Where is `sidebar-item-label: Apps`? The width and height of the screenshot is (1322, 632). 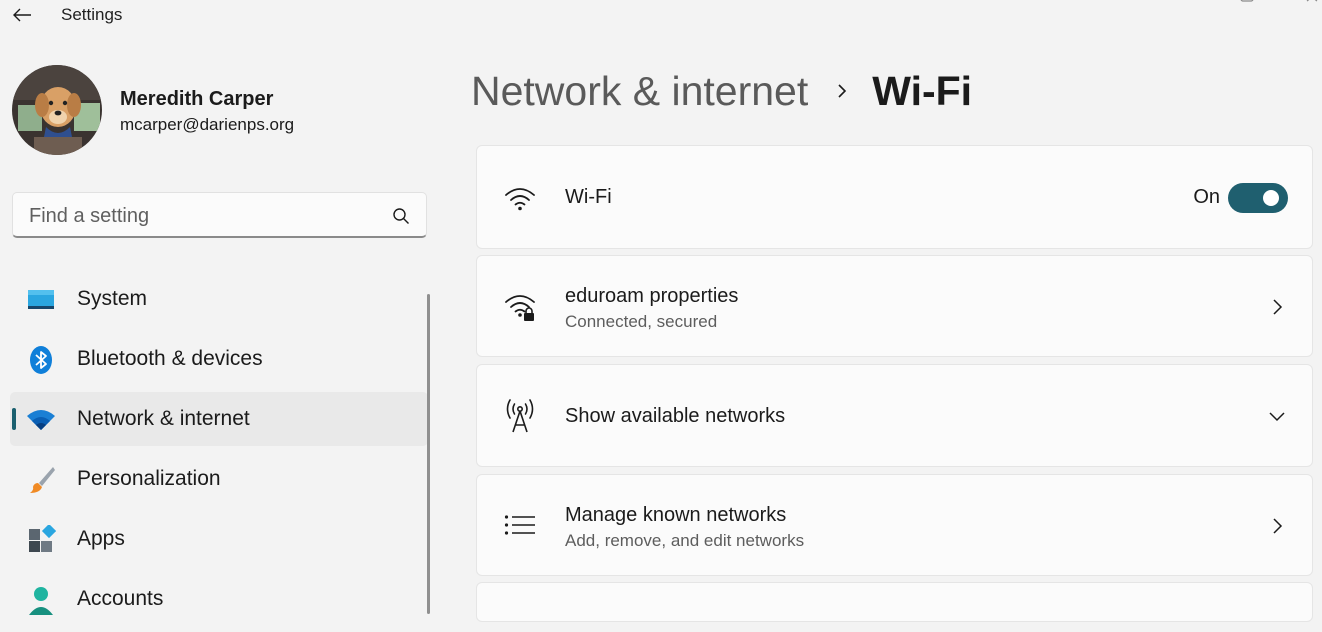
sidebar-item-label: Apps is located at coordinates (101, 538).